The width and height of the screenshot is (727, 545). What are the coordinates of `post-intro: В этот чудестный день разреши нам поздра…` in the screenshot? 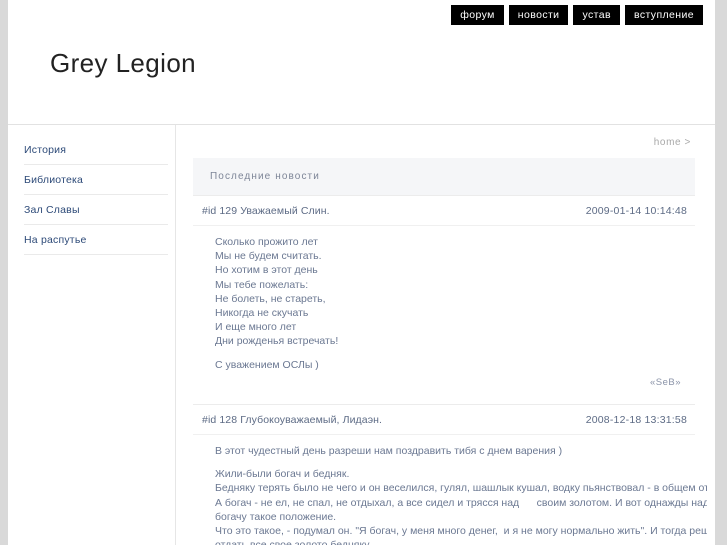 It's located at (389, 451).